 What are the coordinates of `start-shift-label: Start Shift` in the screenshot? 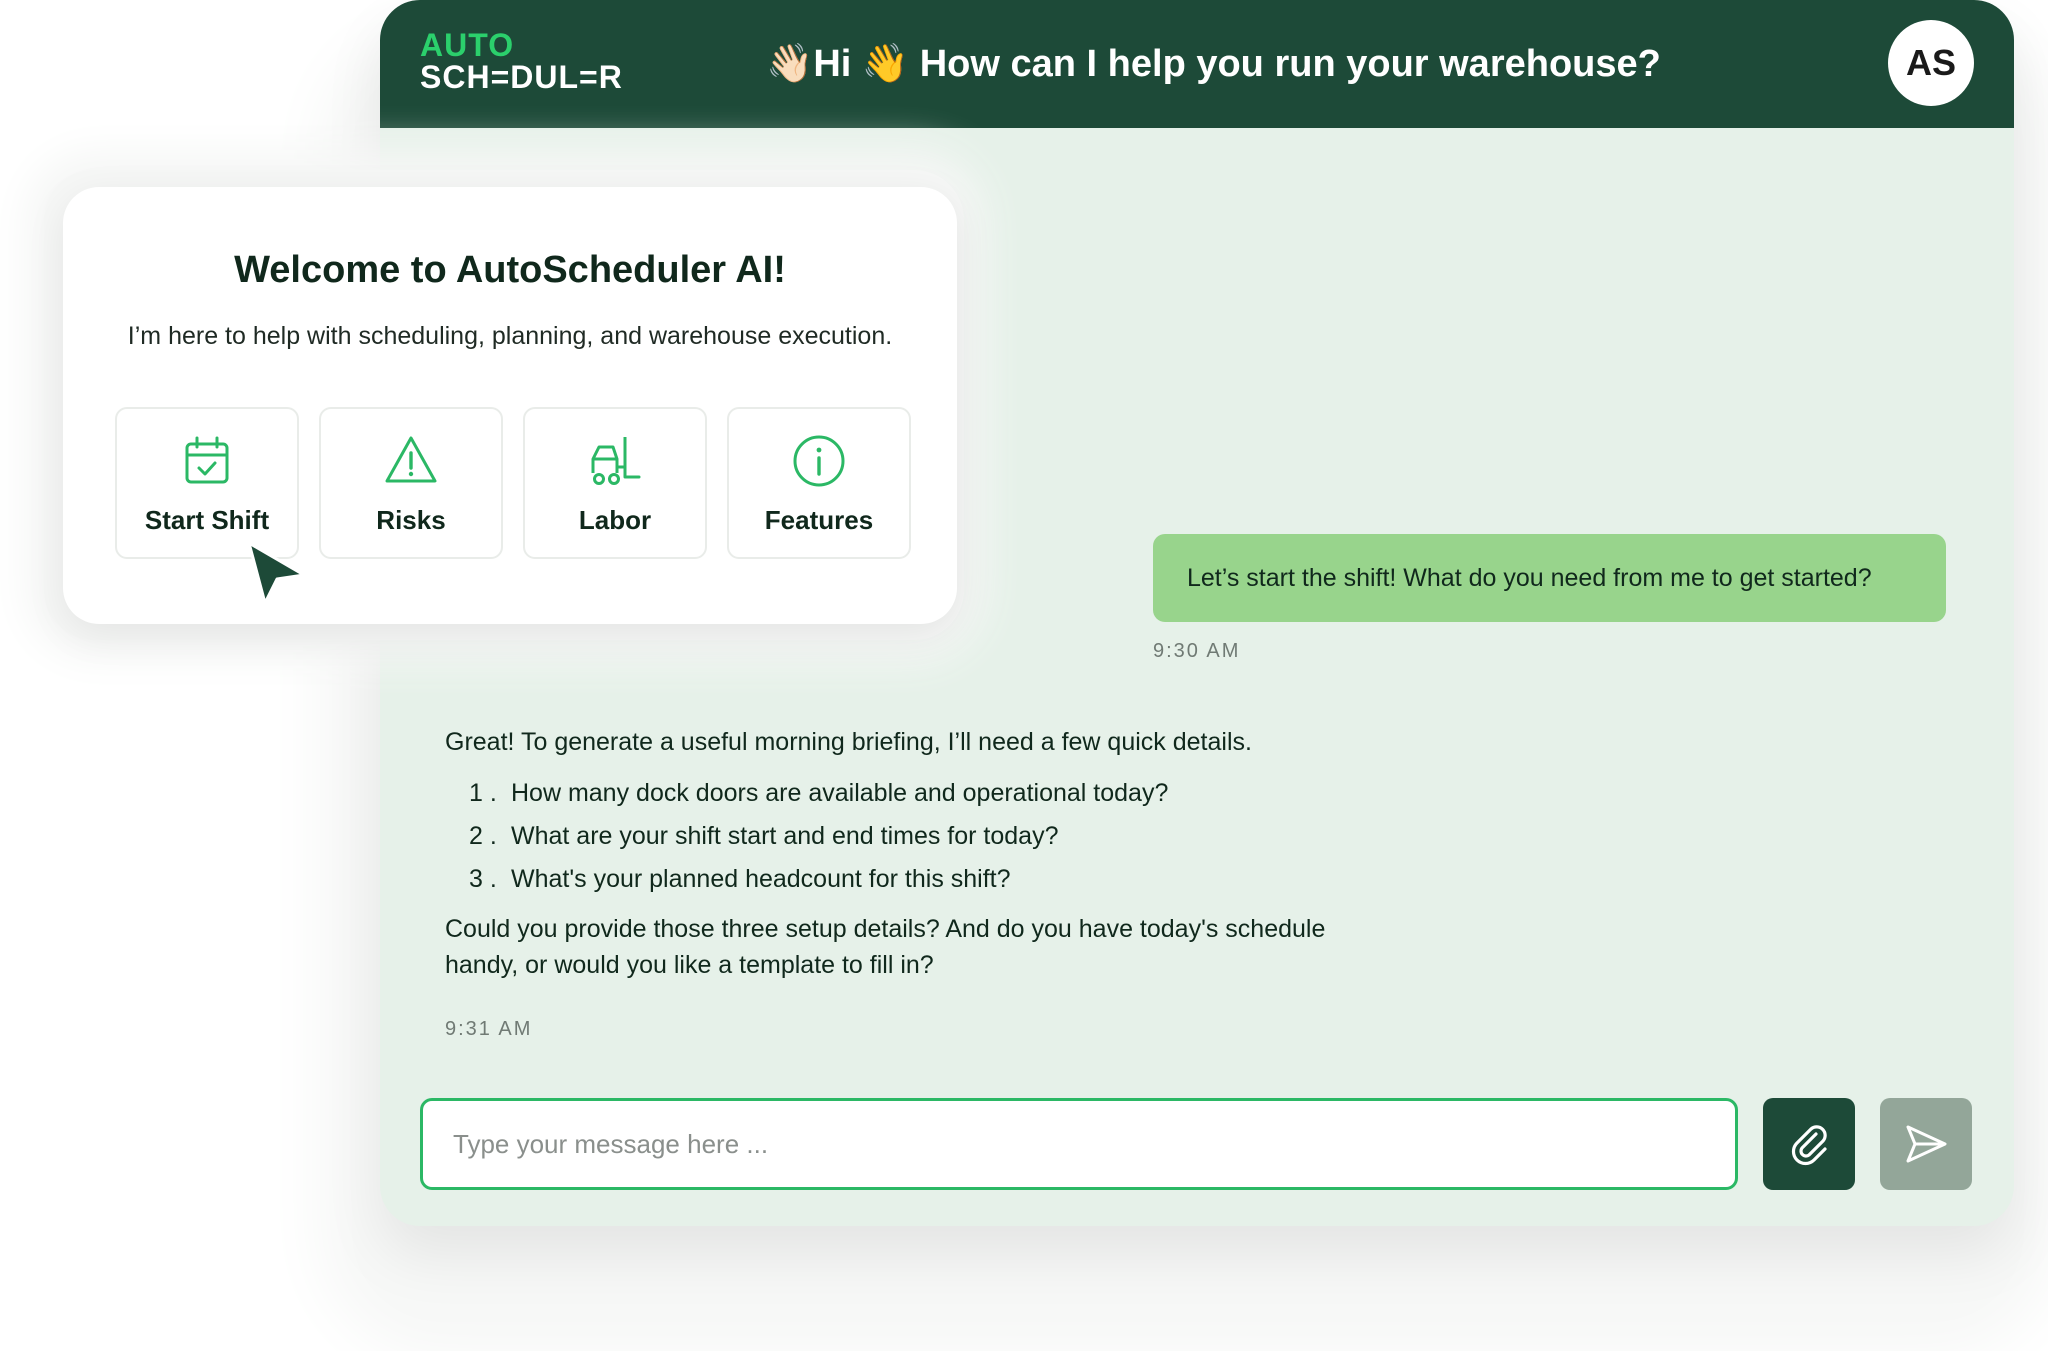 It's located at (207, 520).